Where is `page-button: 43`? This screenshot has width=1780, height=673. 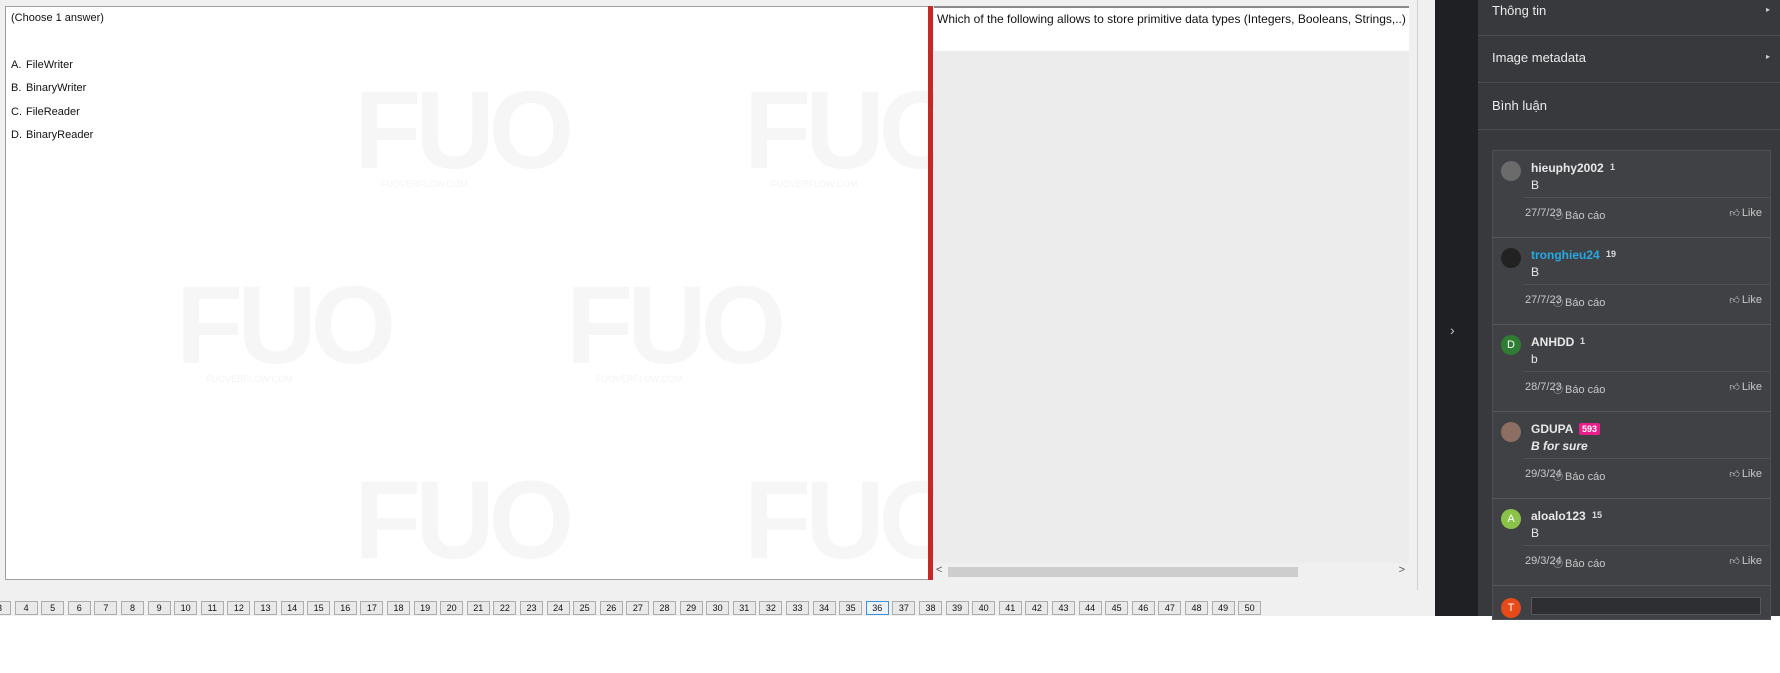 page-button: 43 is located at coordinates (1063, 608).